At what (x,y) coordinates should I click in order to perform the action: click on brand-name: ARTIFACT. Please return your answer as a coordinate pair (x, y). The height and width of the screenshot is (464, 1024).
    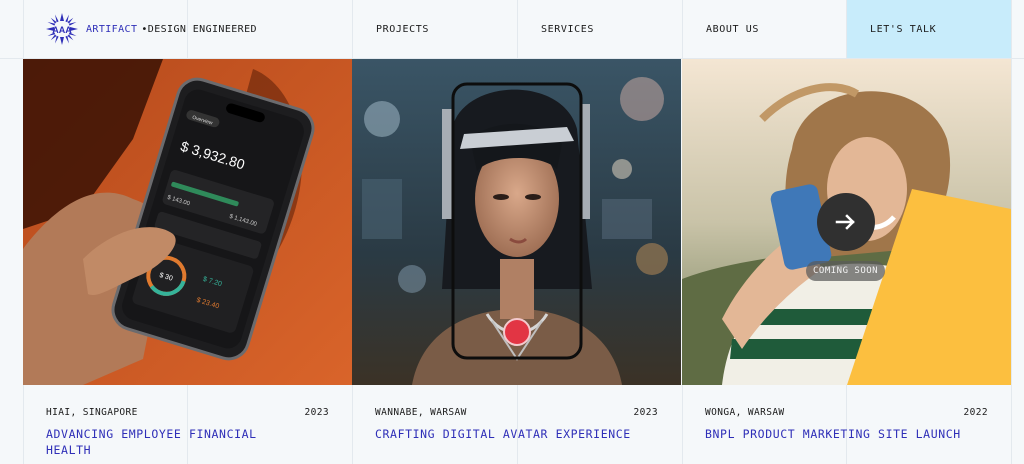
    Looking at the image, I should click on (112, 29).